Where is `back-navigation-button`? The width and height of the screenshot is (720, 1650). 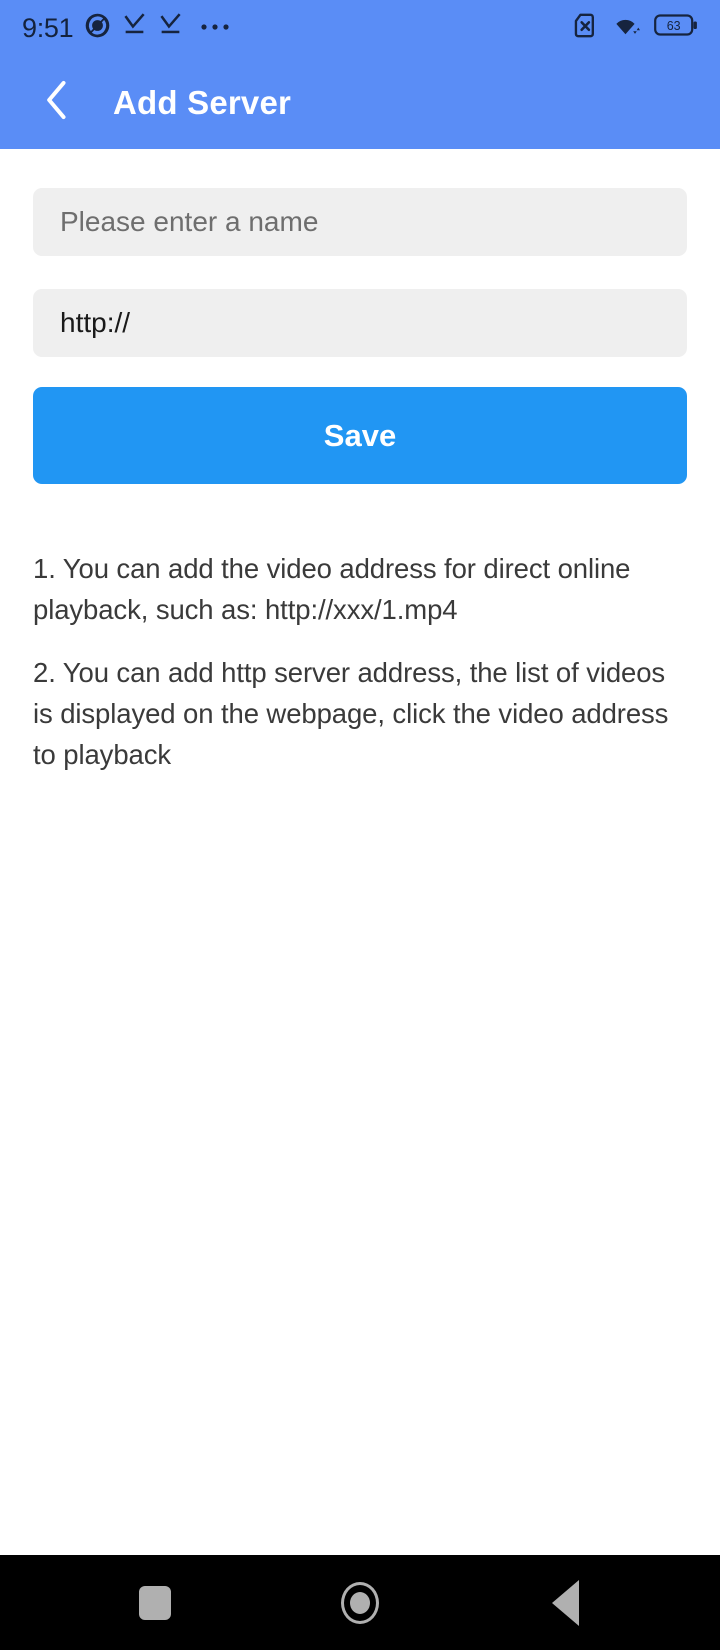
back-navigation-button is located at coordinates (57, 103).